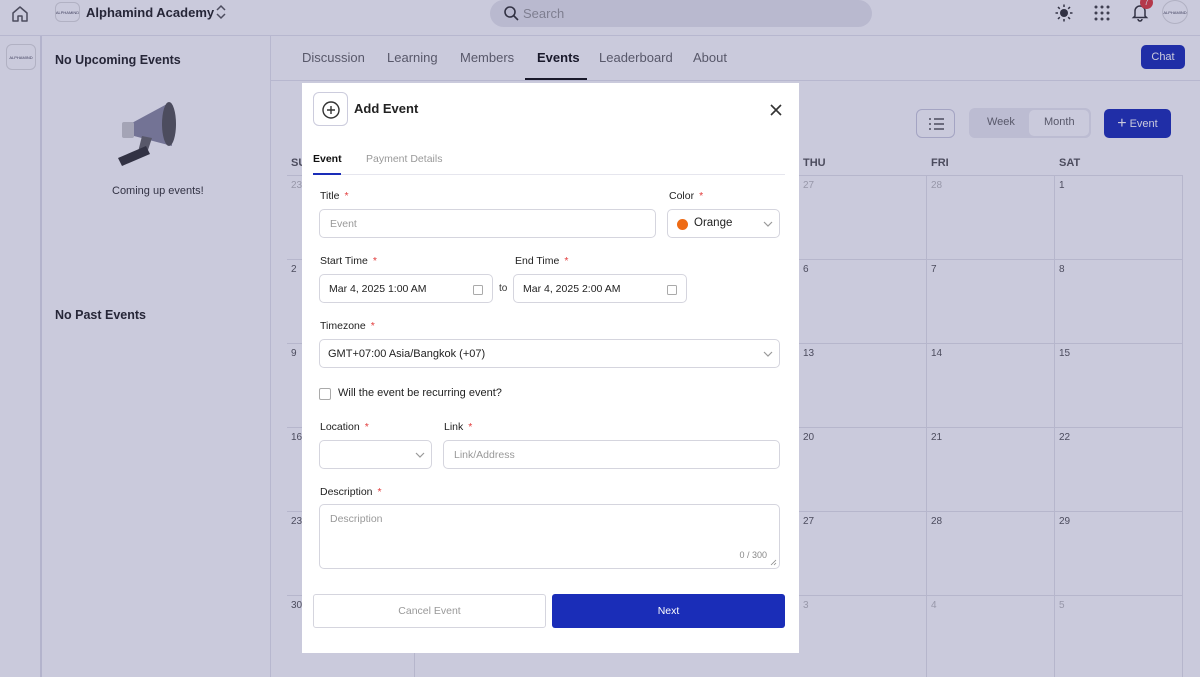 The height and width of the screenshot is (677, 1200). I want to click on cancel-event-button: Cancel Event, so click(429, 611).